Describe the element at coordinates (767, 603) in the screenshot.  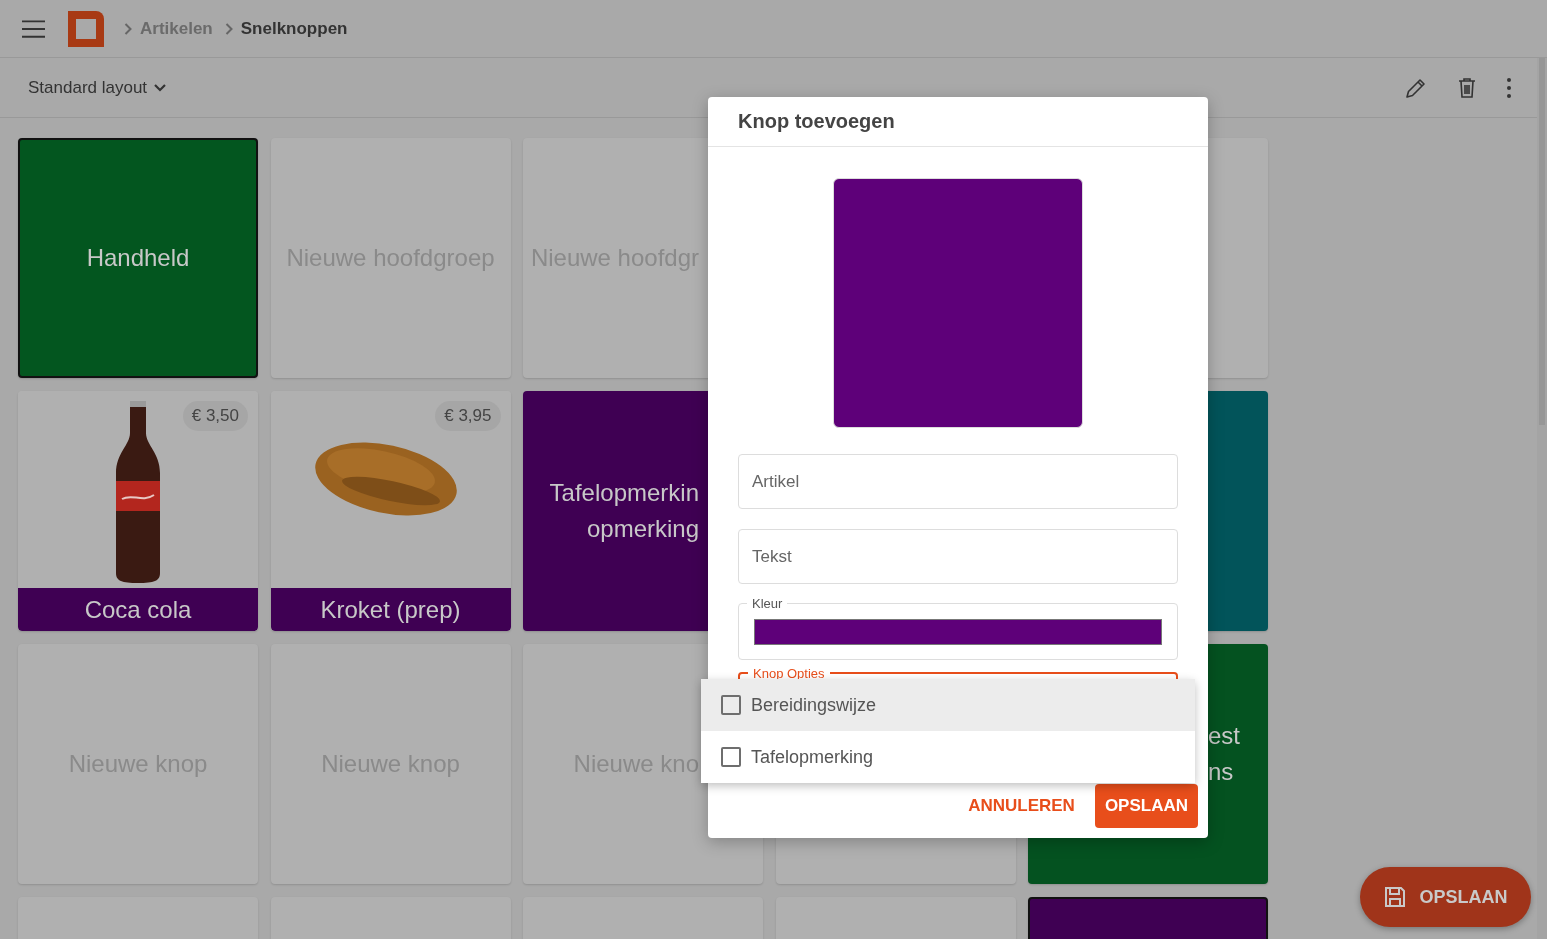
I see `field-label: Kleur` at that location.